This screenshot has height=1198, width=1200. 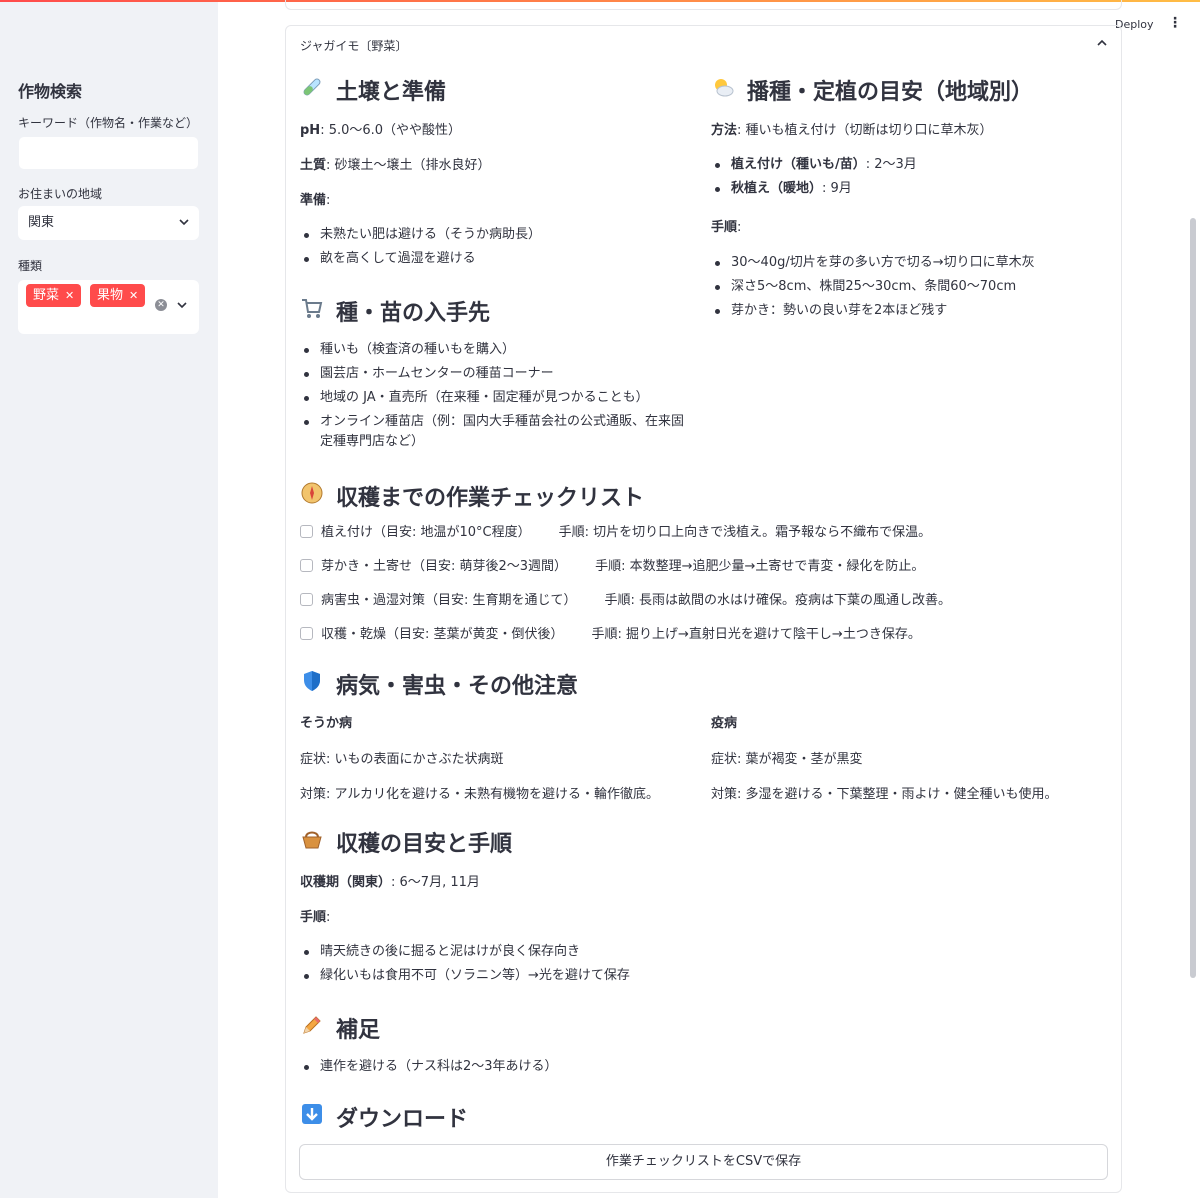 I want to click on list-item: 地域の JA・直売所（在来種・固定種が見つかることも）, so click(x=497, y=398).